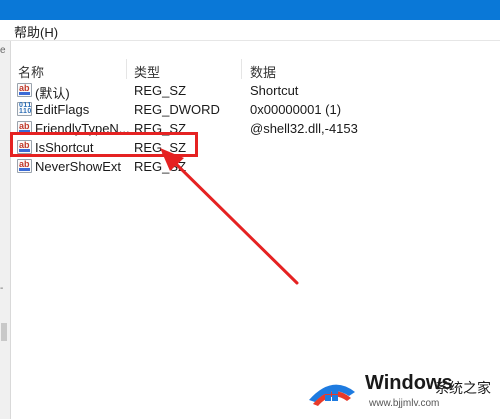  I want to click on tree-pane-char-mid: -, so click(2, 288).